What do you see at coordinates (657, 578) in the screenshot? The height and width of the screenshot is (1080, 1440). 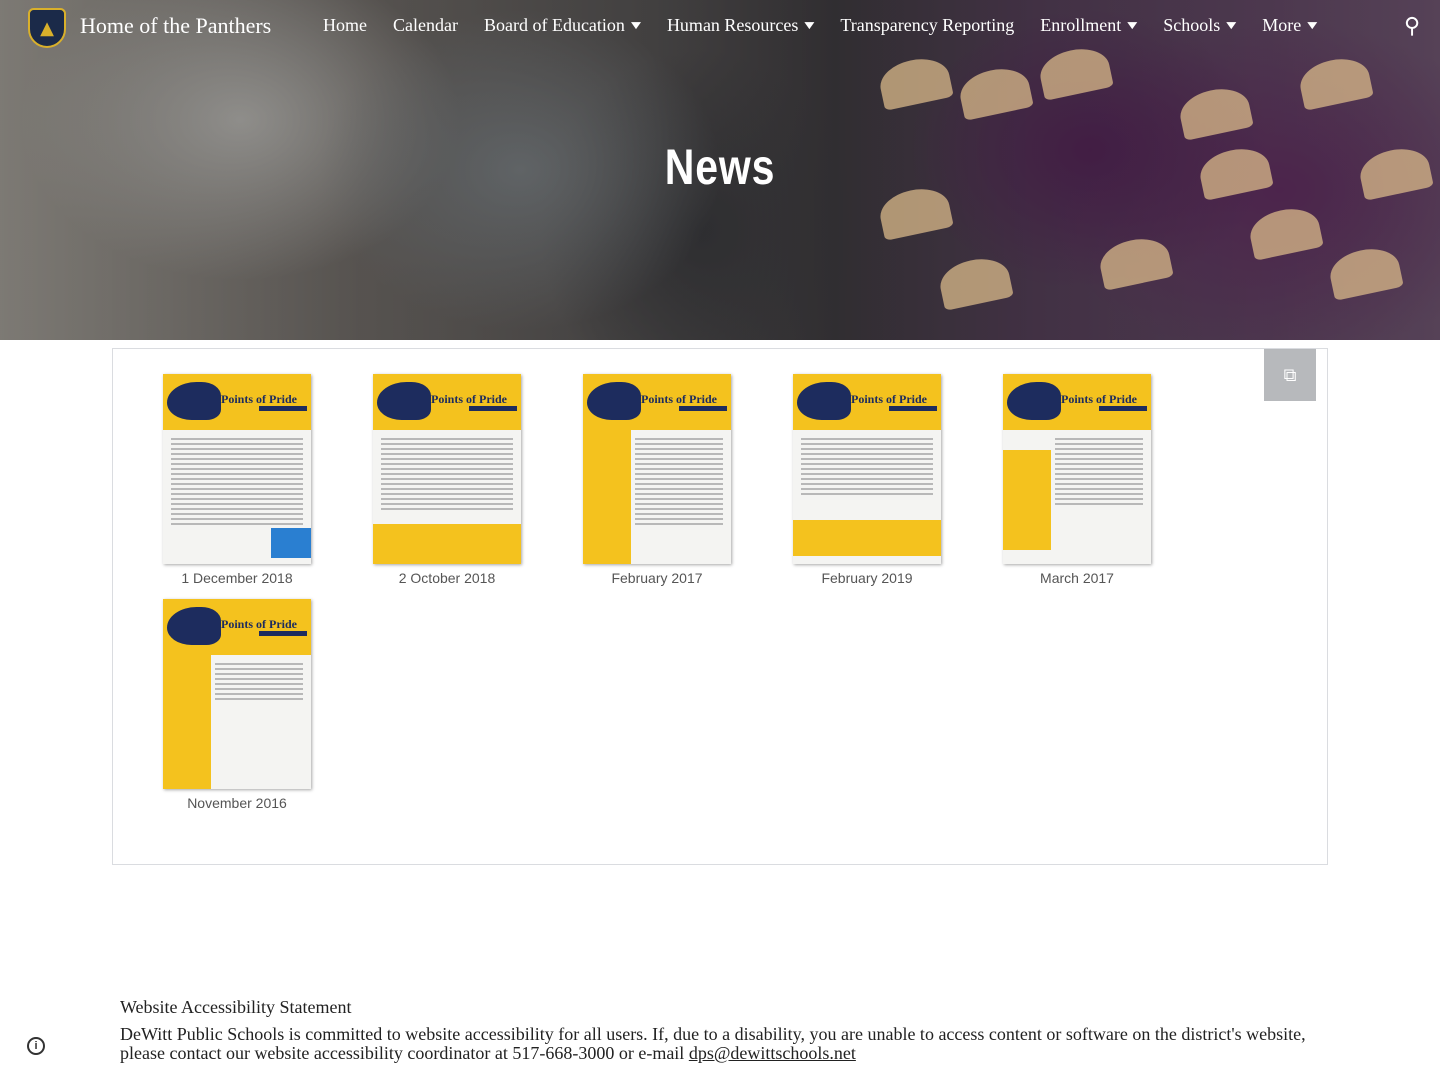 I see `thumbnail-caption: February 2017` at bounding box center [657, 578].